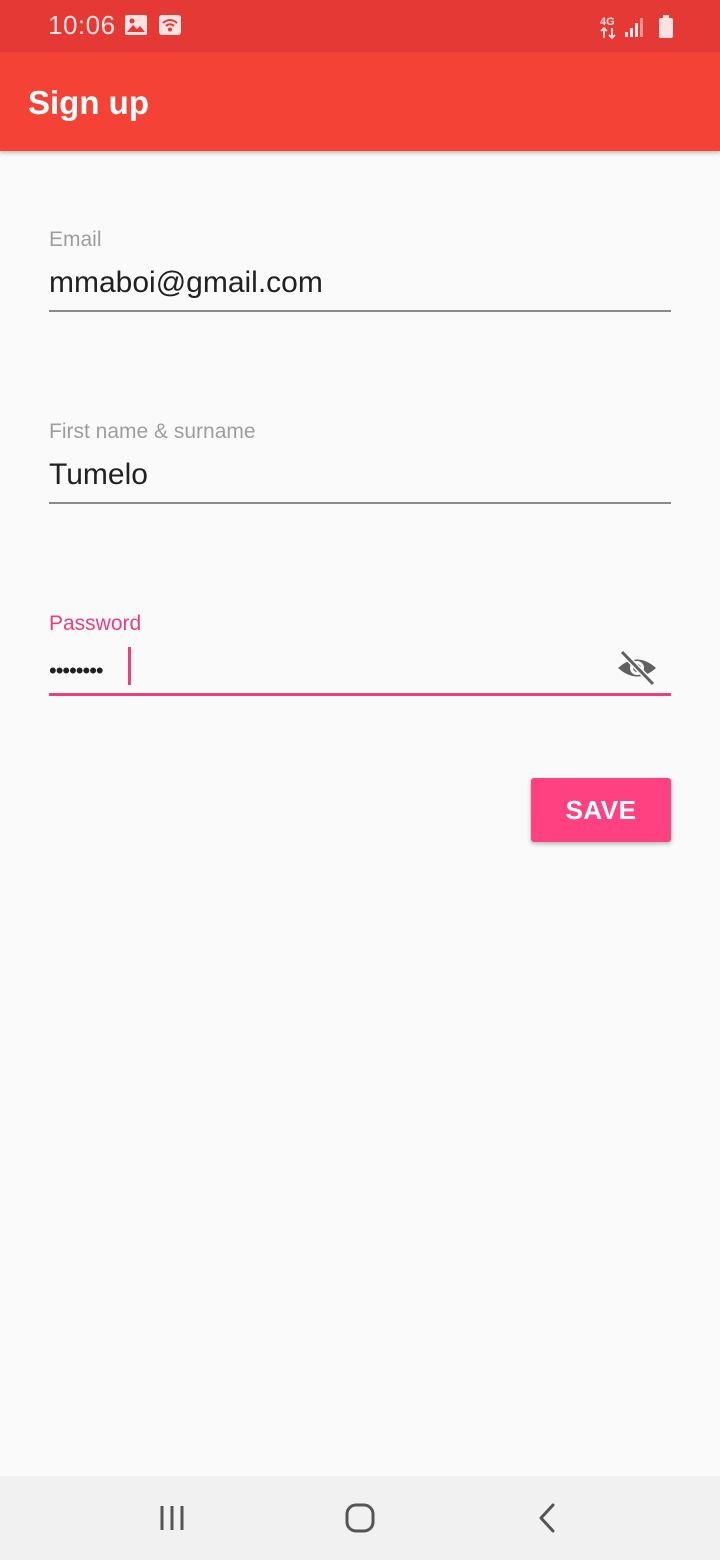 The width and height of the screenshot is (720, 1560). Describe the element at coordinates (152, 431) in the screenshot. I see `name-label: First name & surname` at that location.